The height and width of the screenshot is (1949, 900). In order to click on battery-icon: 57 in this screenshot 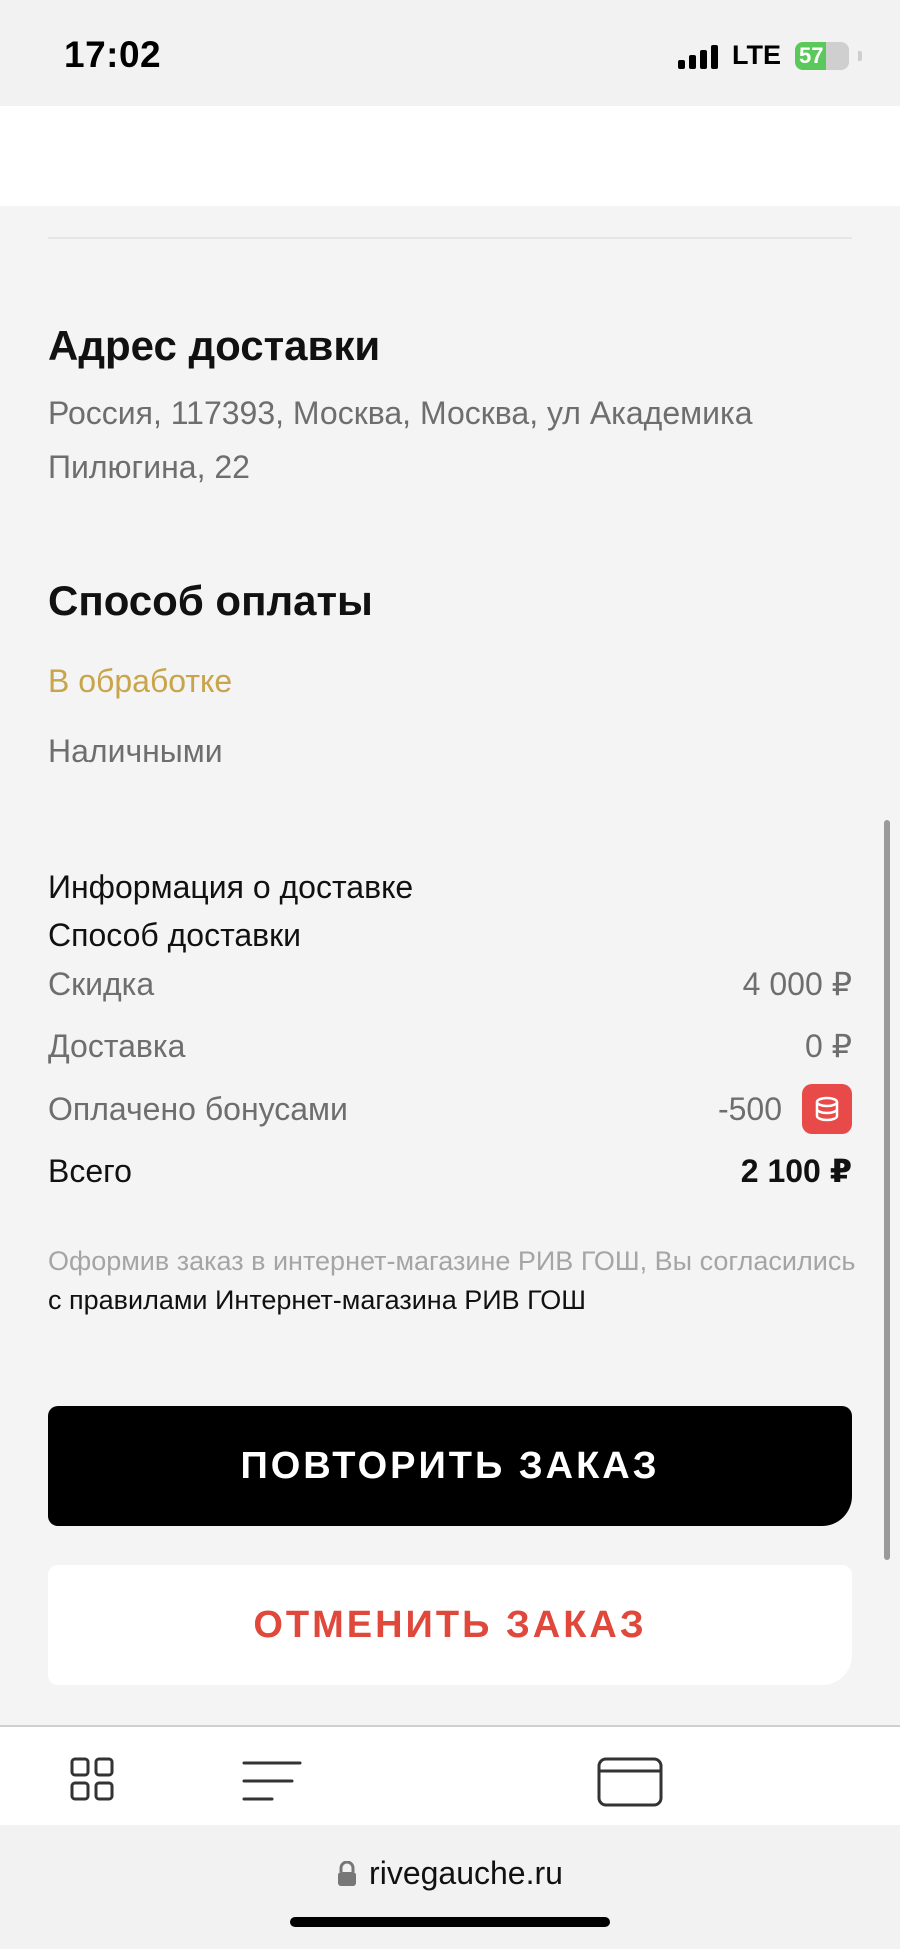, I will do `click(822, 55)`.